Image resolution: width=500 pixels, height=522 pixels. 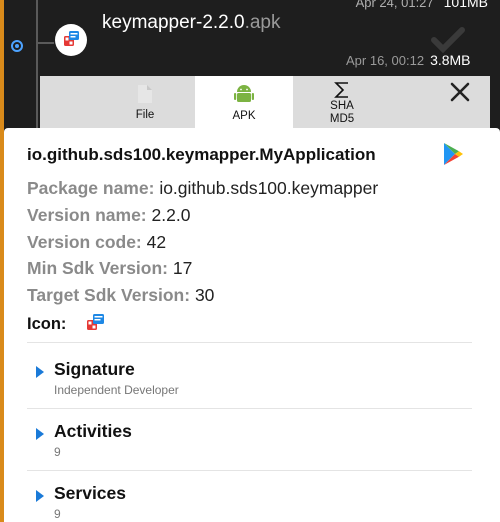 I want to click on close-icon, so click(x=460, y=92).